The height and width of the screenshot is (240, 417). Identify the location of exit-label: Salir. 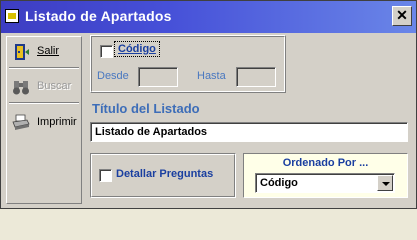
(48, 51).